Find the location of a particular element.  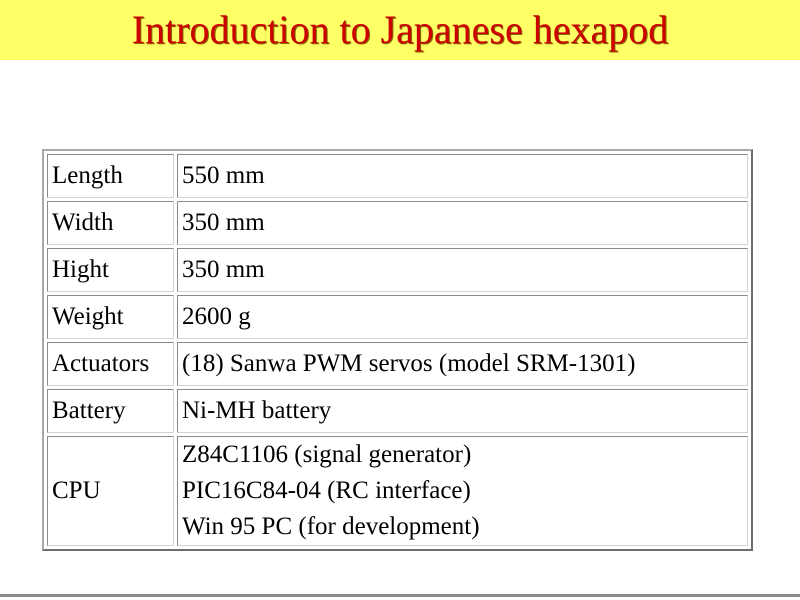

spec-label: Length is located at coordinates (110, 176).